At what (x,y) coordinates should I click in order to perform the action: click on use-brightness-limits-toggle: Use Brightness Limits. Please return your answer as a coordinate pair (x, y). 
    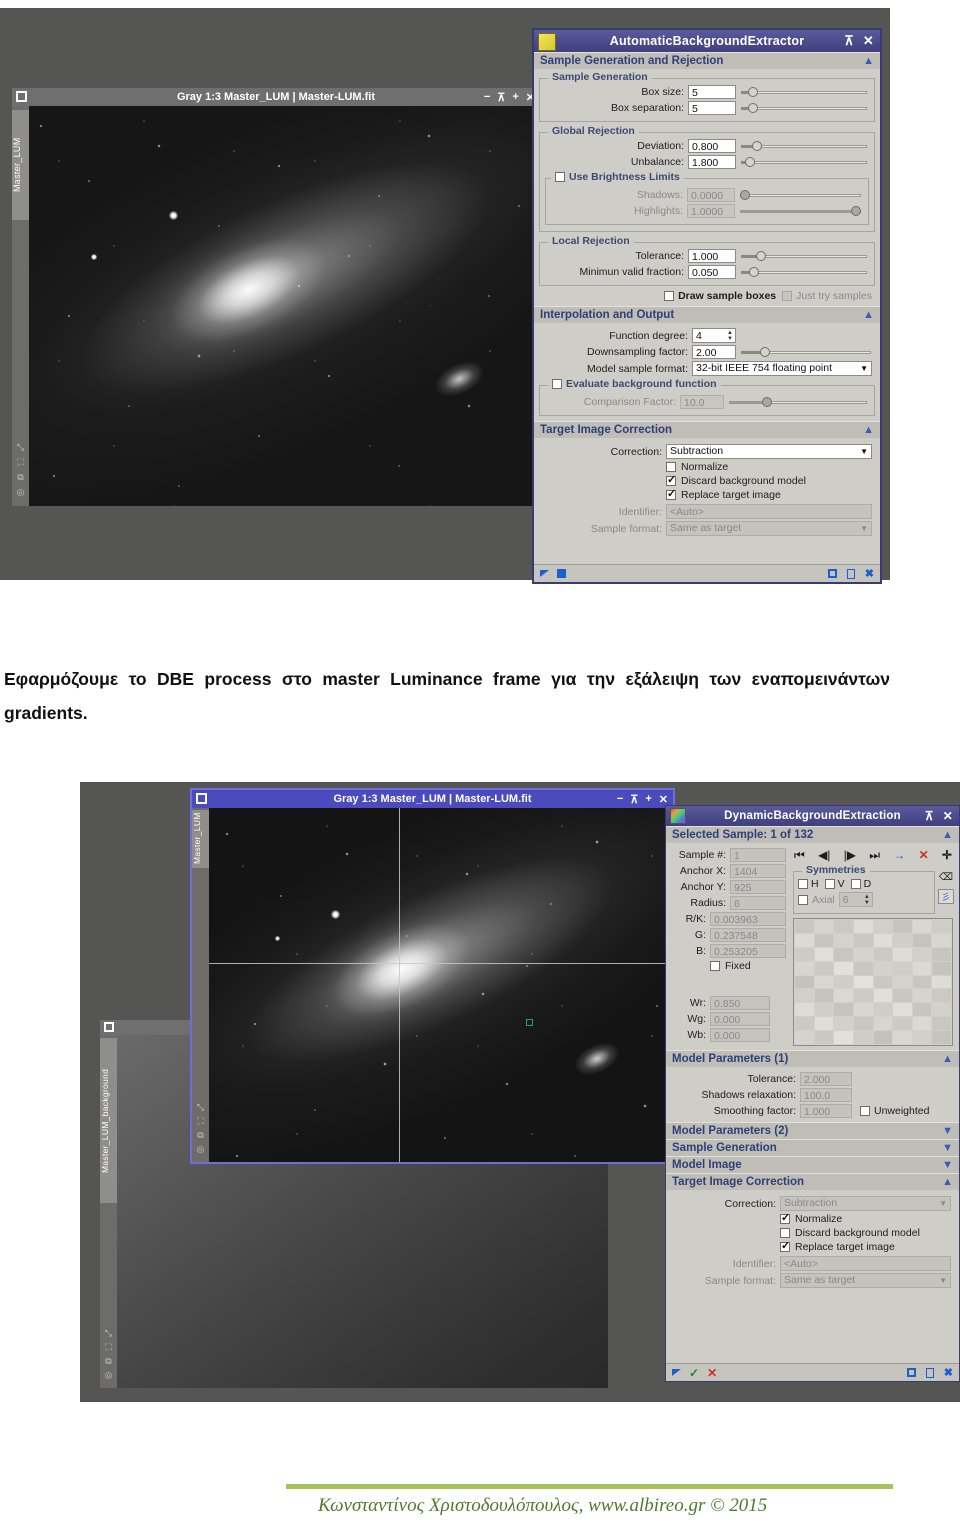
    Looking at the image, I should click on (617, 177).